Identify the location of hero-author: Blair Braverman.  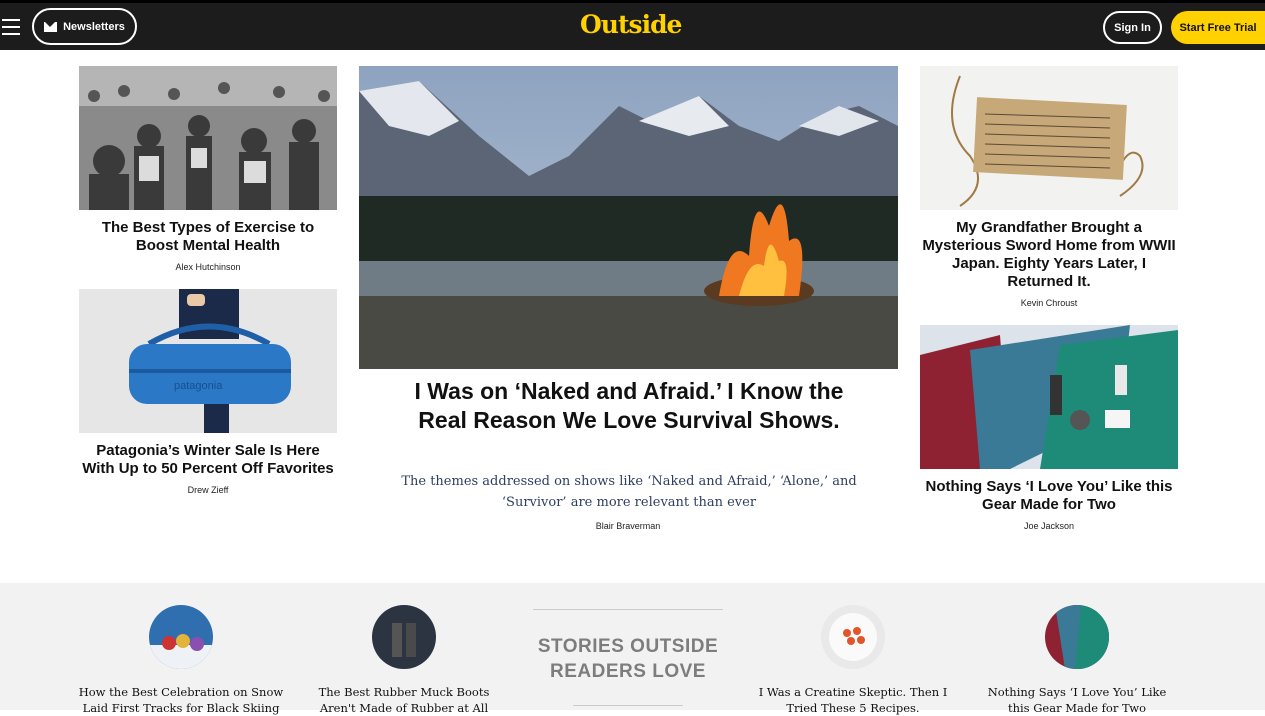
(628, 526).